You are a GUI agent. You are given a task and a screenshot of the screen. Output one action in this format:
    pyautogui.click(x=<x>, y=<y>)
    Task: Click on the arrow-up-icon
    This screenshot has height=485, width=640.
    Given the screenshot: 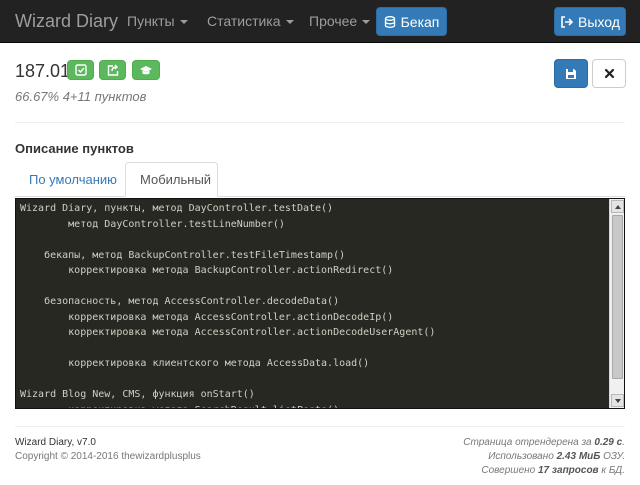 What is the action you would take?
    pyautogui.click(x=617, y=206)
    